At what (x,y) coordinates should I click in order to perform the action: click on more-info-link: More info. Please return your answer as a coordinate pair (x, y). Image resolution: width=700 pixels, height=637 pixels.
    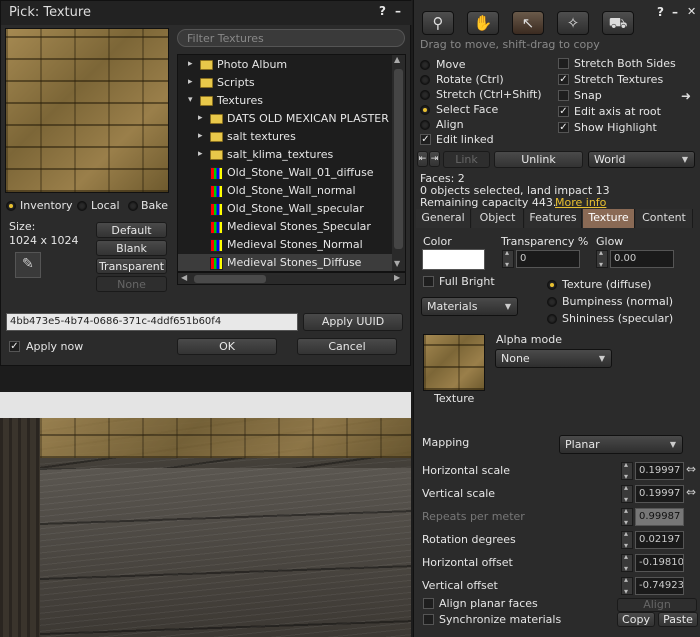
    Looking at the image, I should click on (580, 202).